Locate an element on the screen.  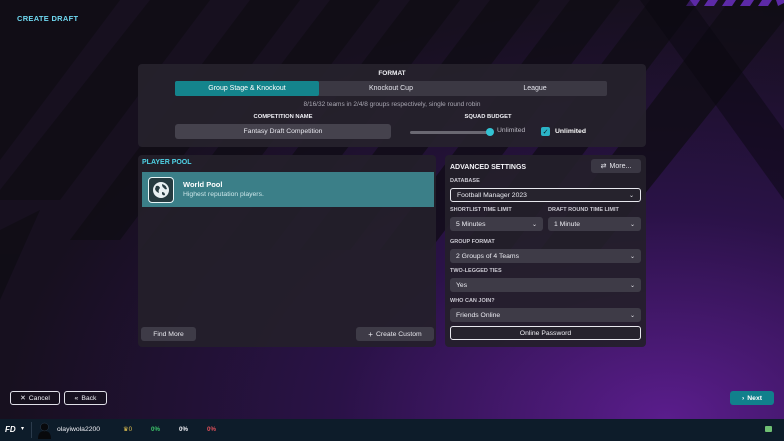
back-button: « Back is located at coordinates (85, 398).